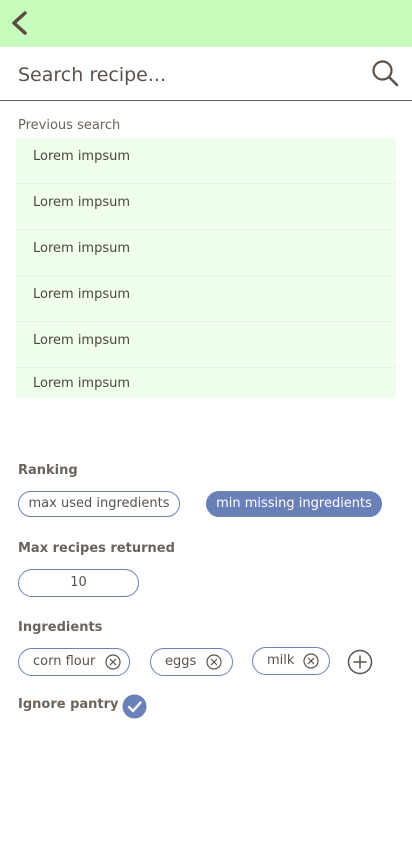 This screenshot has width=412, height=847. I want to click on ranking-option-max-used: max used ingredients, so click(99, 504).